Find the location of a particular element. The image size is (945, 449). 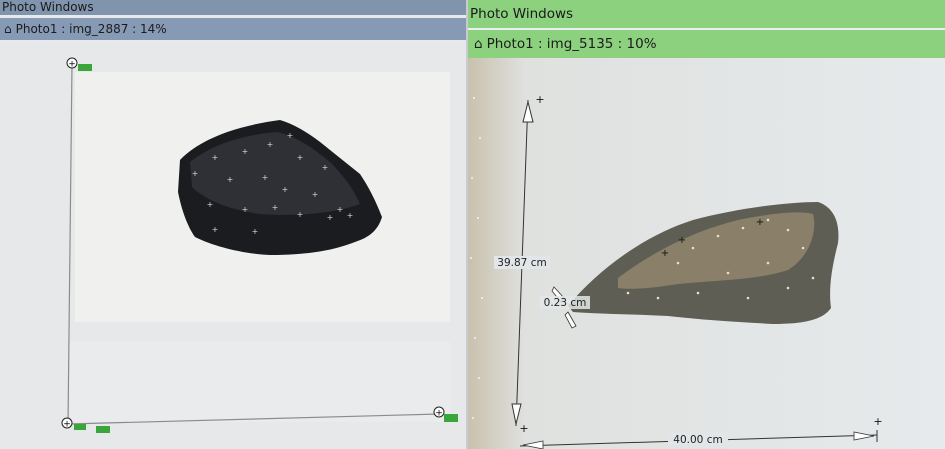

width-label: 40.00 cm is located at coordinates (697, 440).